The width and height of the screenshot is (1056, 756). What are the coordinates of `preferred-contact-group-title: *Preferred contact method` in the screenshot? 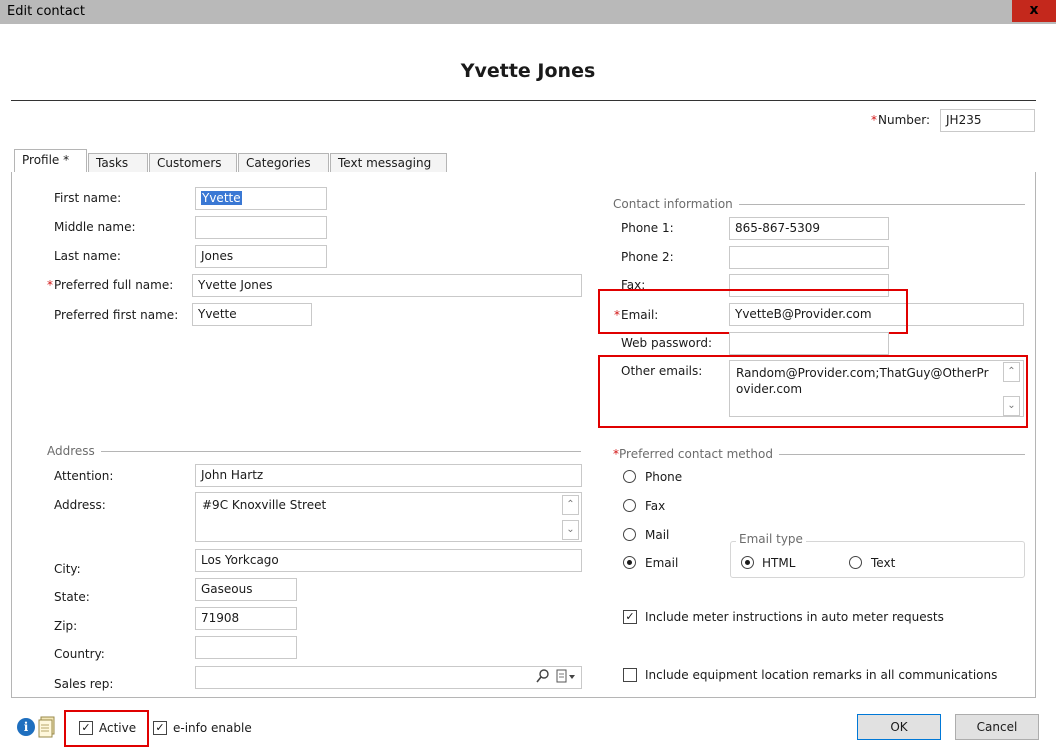 It's located at (696, 454).